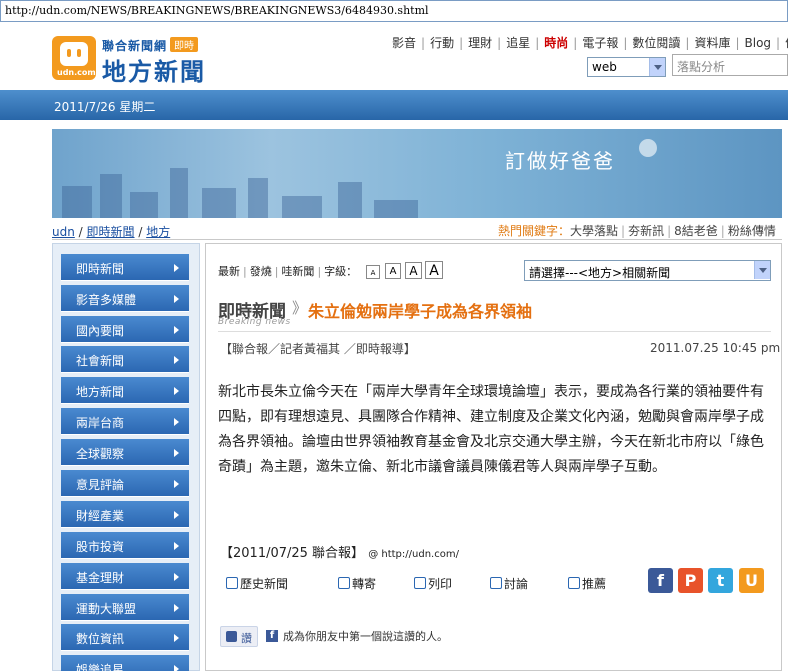 Image resolution: width=788 pixels, height=671 pixels. Describe the element at coordinates (758, 43) in the screenshot. I see `nav-blog: Blog` at that location.